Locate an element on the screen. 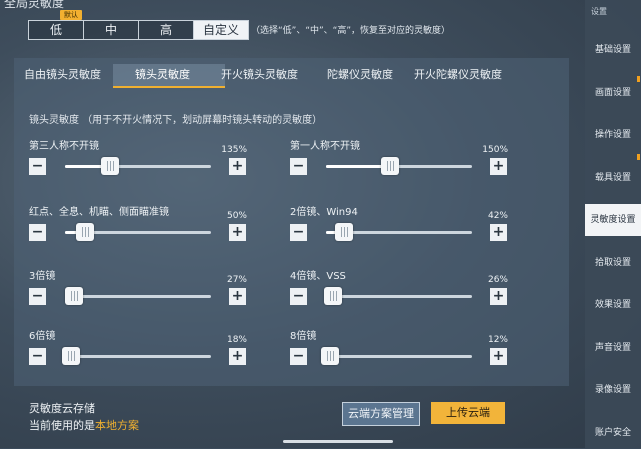 The image size is (641, 449). slider-value: 26% is located at coordinates (497, 280).